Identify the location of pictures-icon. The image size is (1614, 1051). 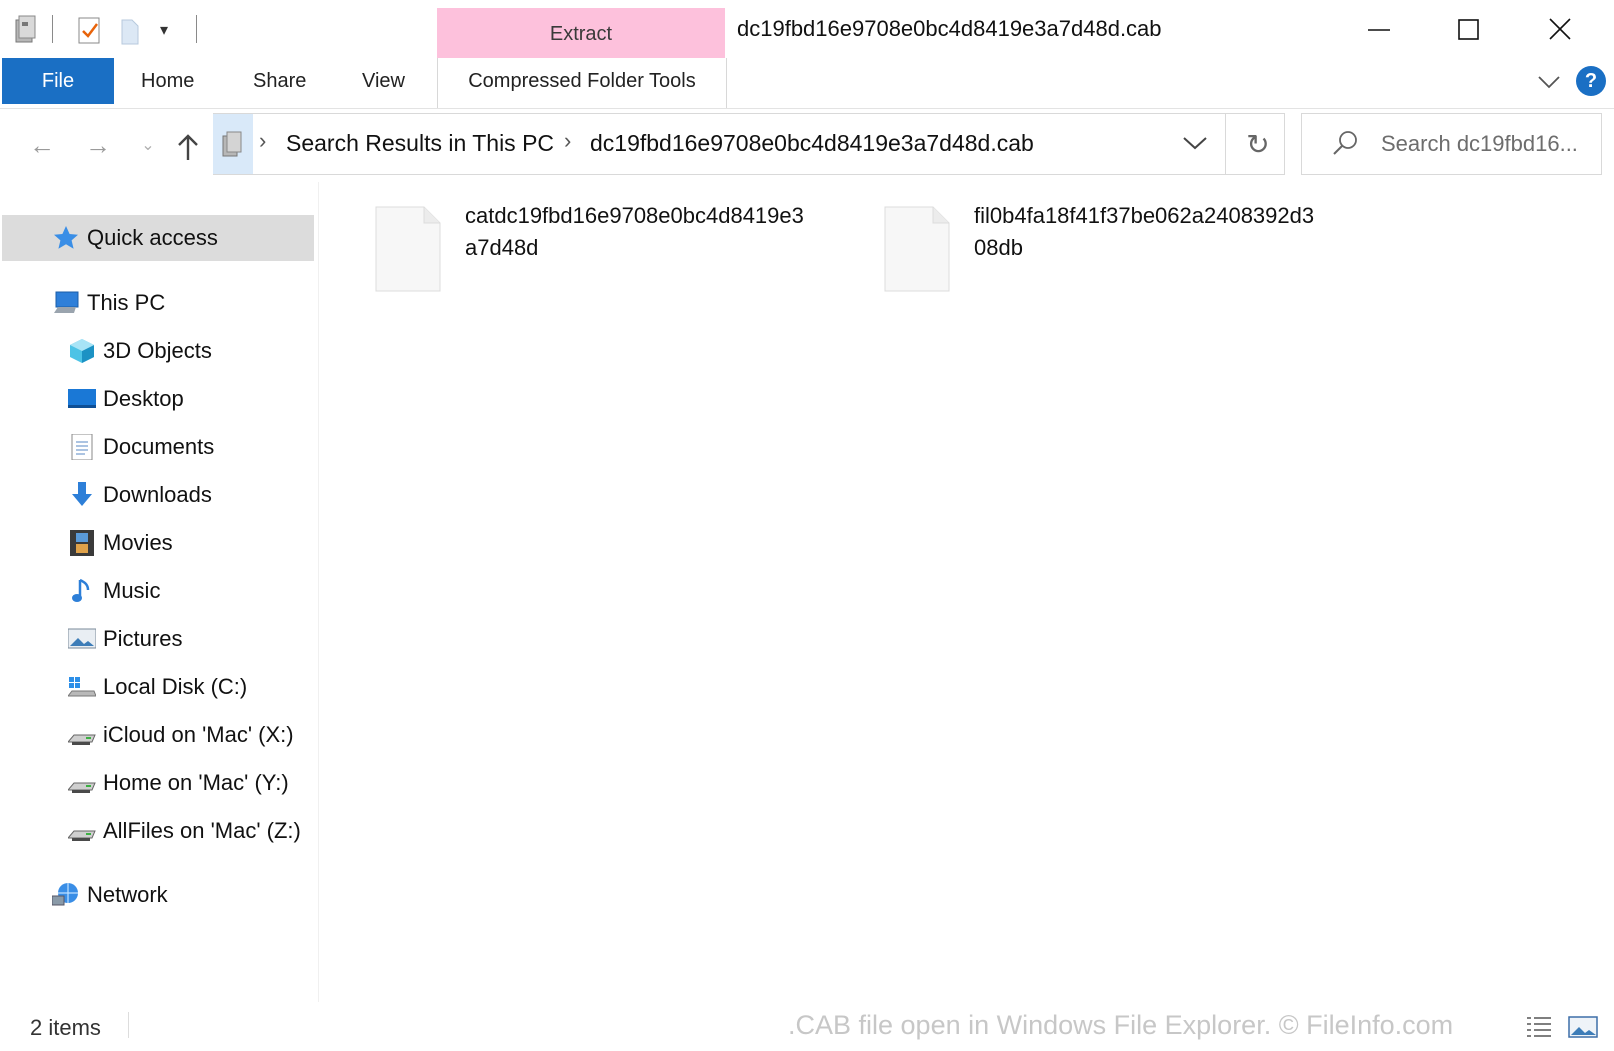
(82, 638).